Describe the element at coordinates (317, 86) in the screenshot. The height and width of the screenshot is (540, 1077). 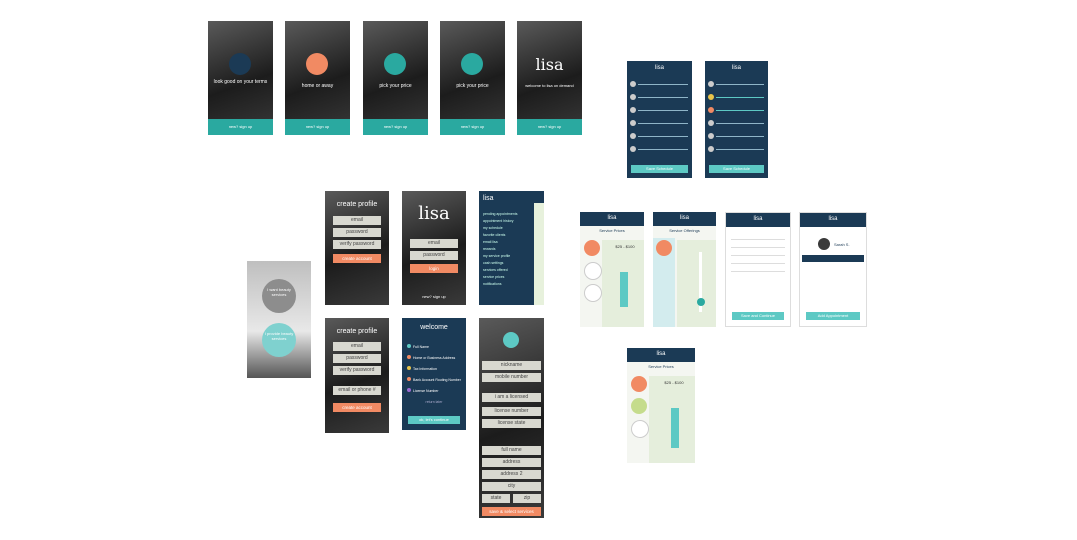
I see `onboarding-title: home or away` at that location.